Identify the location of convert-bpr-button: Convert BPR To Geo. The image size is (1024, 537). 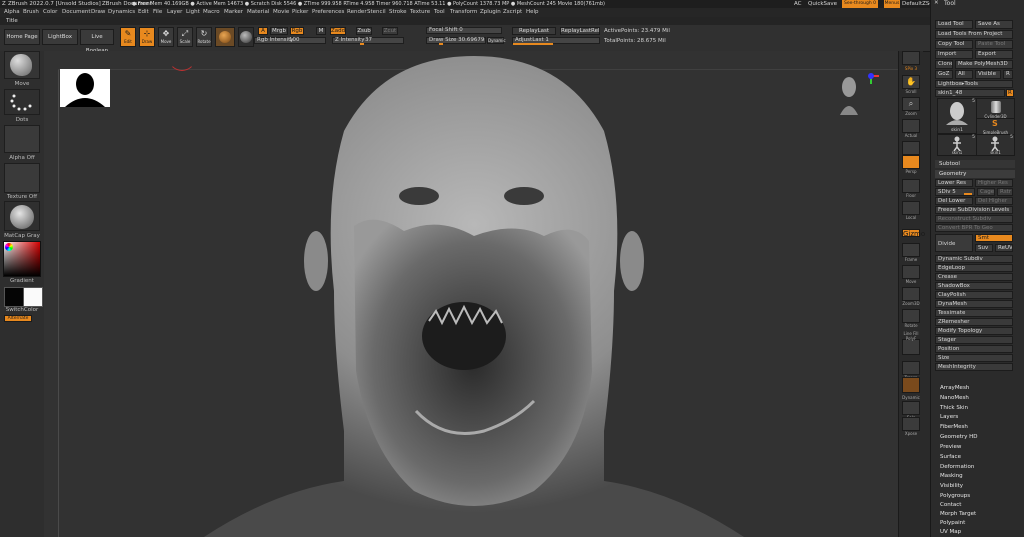
(974, 228).